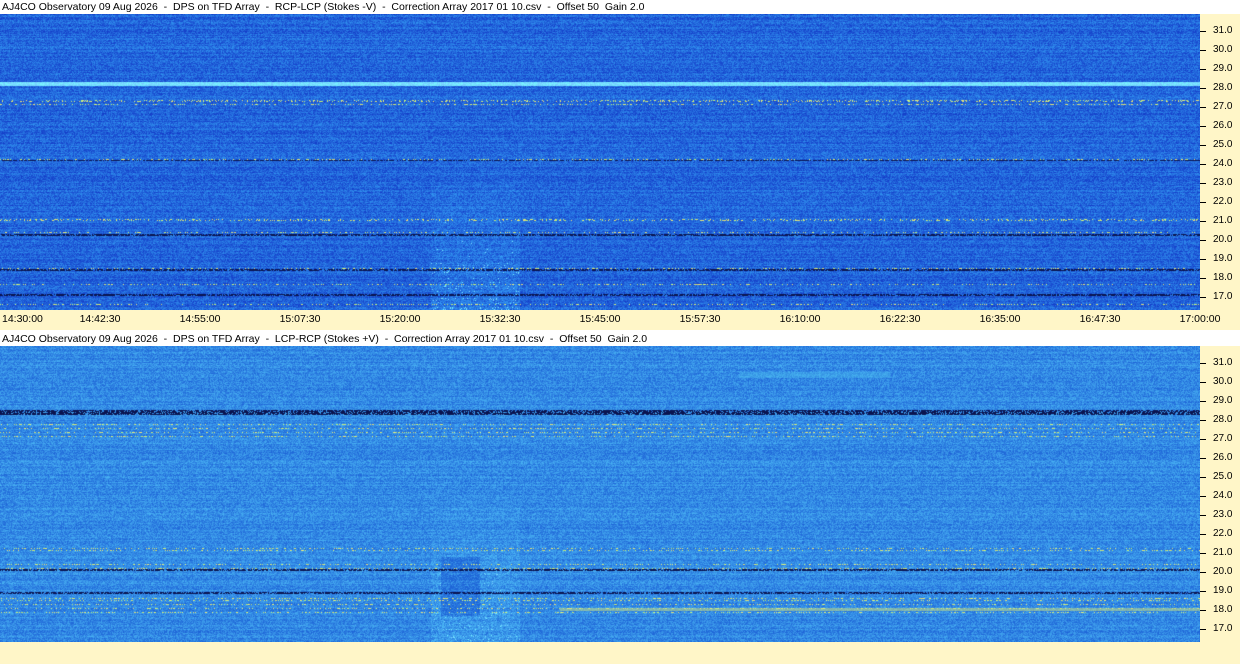  I want to click on bottom-bar, so click(620, 653).